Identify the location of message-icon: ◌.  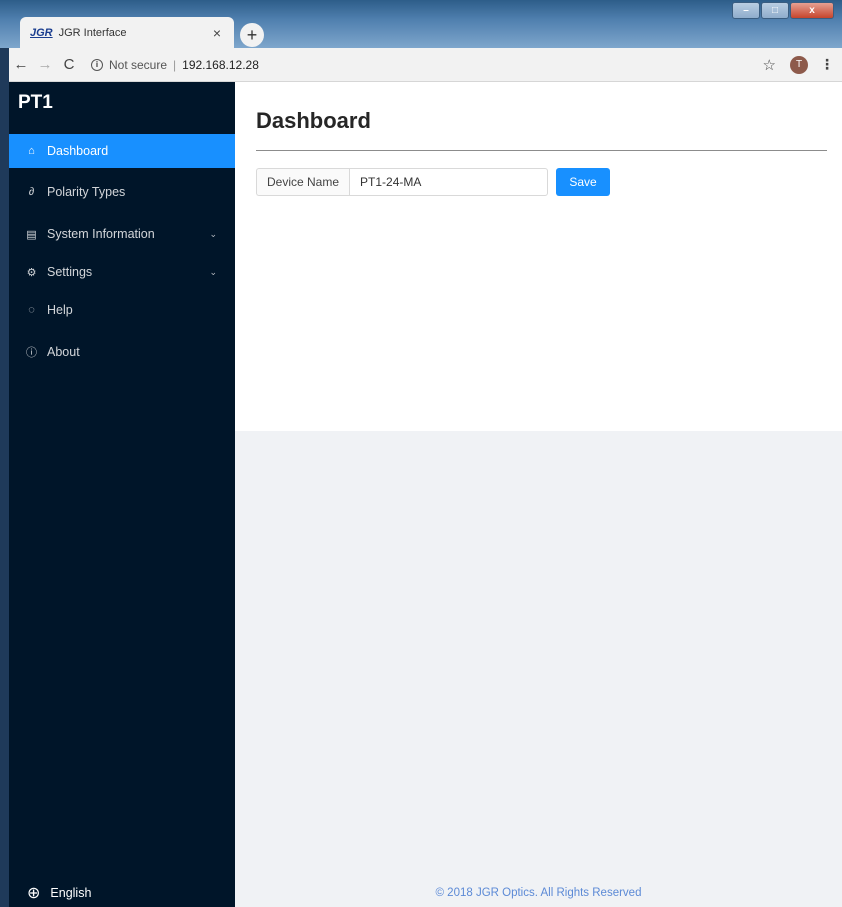
(31, 310).